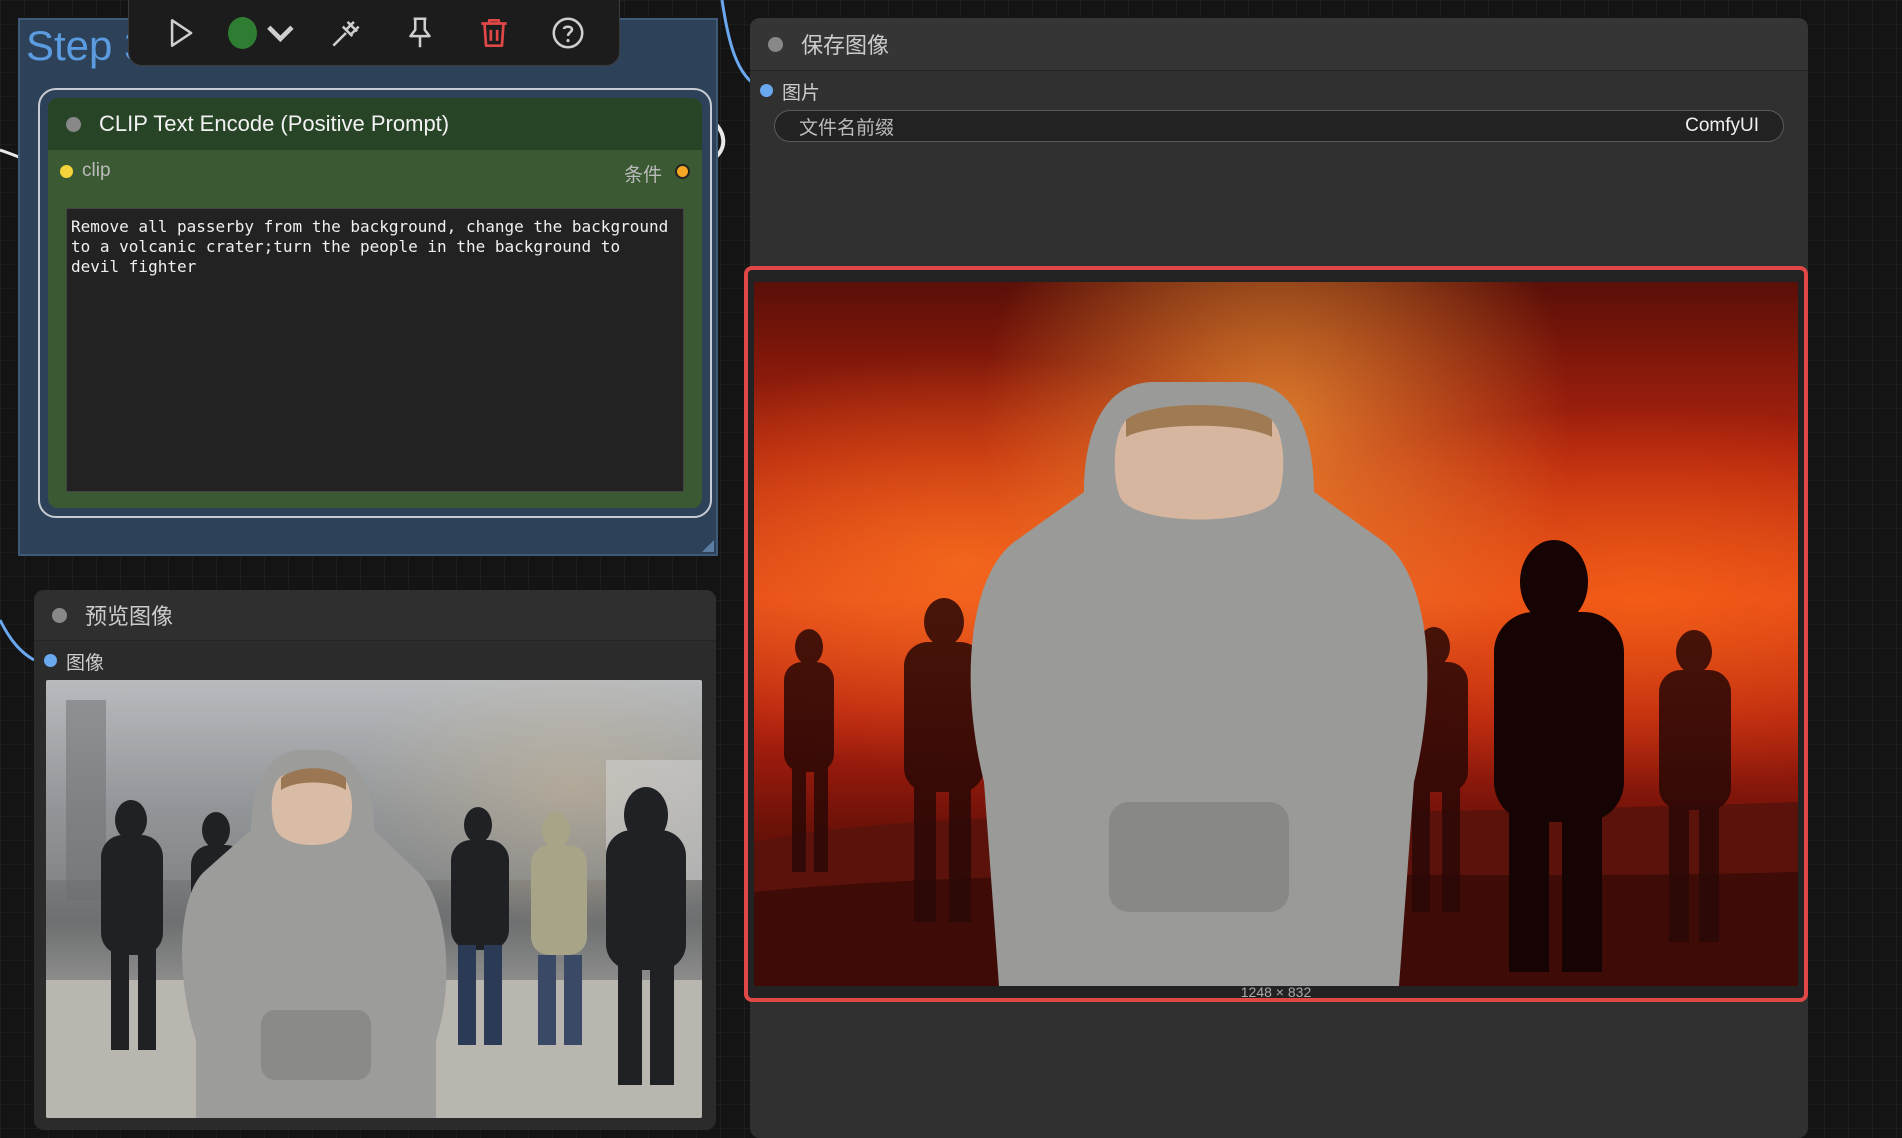 The width and height of the screenshot is (1902, 1138). Describe the element at coordinates (375, 615) in the screenshot. I see `node-header: 预览图像` at that location.